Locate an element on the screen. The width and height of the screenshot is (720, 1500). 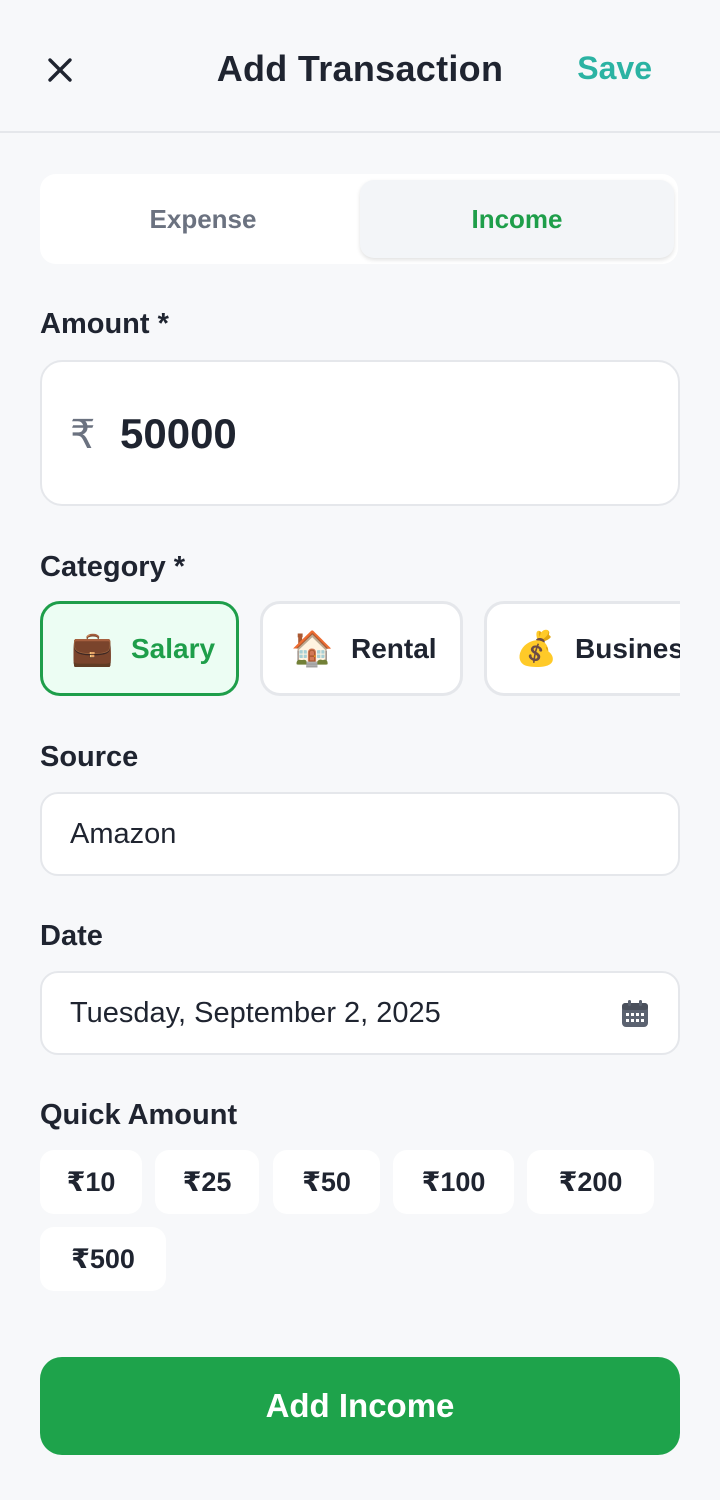
category-label: Category * is located at coordinates (113, 567).